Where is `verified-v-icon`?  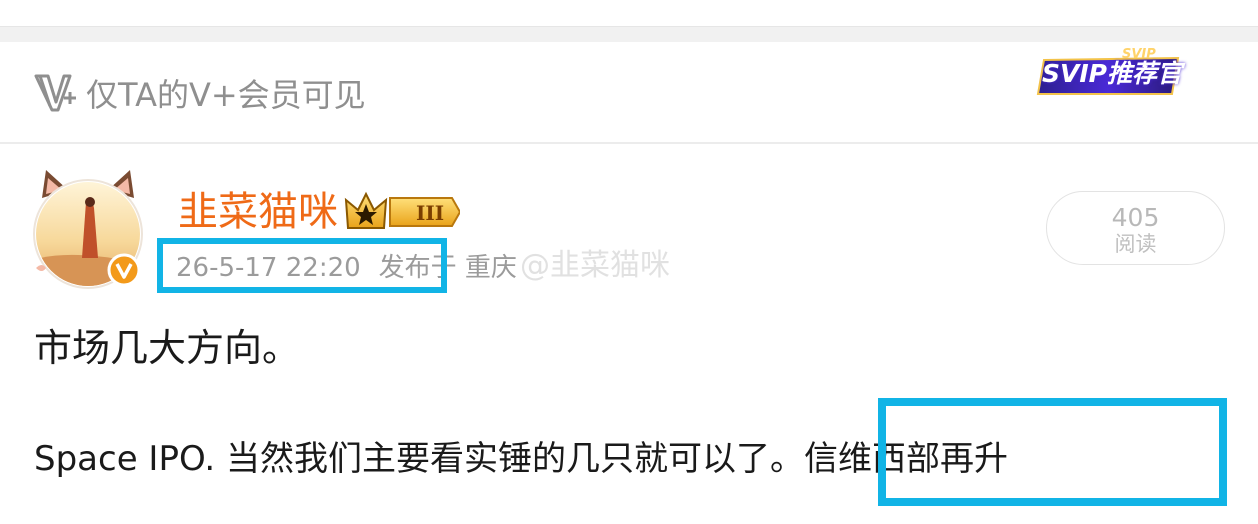 verified-v-icon is located at coordinates (124, 270).